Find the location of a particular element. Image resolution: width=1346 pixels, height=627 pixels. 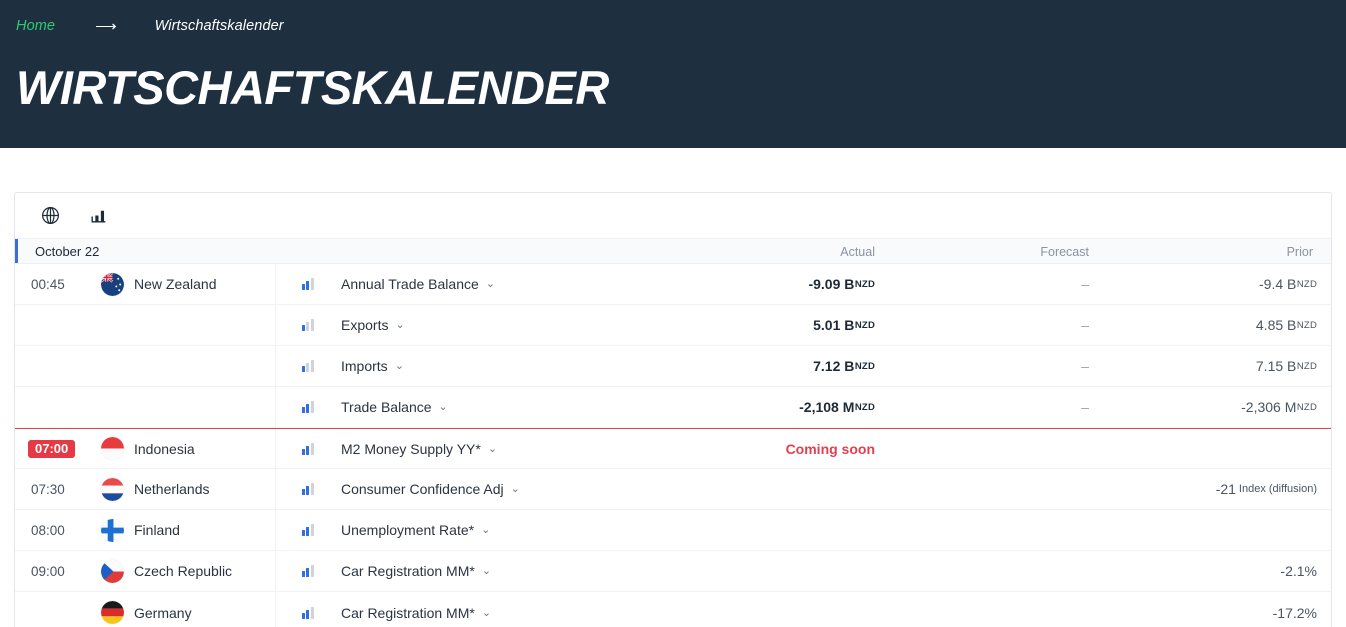

prior-value: -9.4 B NZD is located at coordinates (1288, 284).